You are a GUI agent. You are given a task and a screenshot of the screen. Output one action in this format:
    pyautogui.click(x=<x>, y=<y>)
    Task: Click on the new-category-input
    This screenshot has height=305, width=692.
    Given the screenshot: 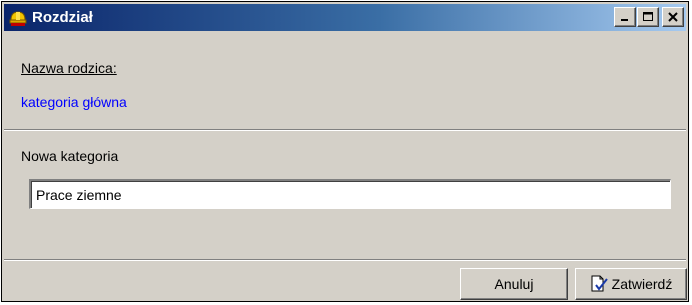 What is the action you would take?
    pyautogui.click(x=350, y=194)
    